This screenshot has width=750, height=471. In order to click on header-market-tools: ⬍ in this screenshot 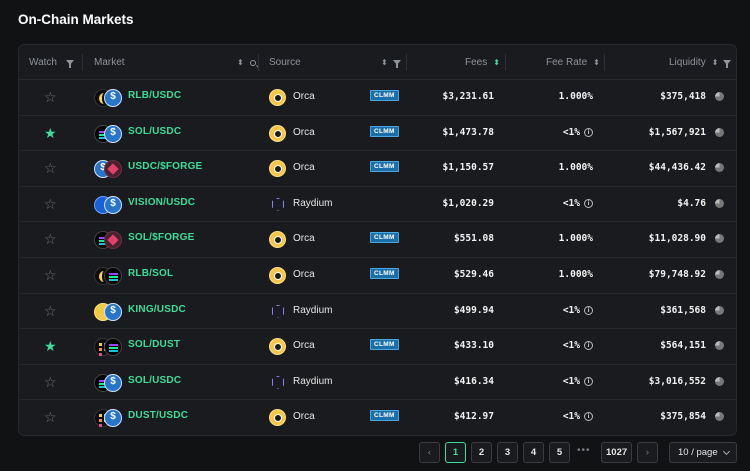, I will do `click(243, 62)`.